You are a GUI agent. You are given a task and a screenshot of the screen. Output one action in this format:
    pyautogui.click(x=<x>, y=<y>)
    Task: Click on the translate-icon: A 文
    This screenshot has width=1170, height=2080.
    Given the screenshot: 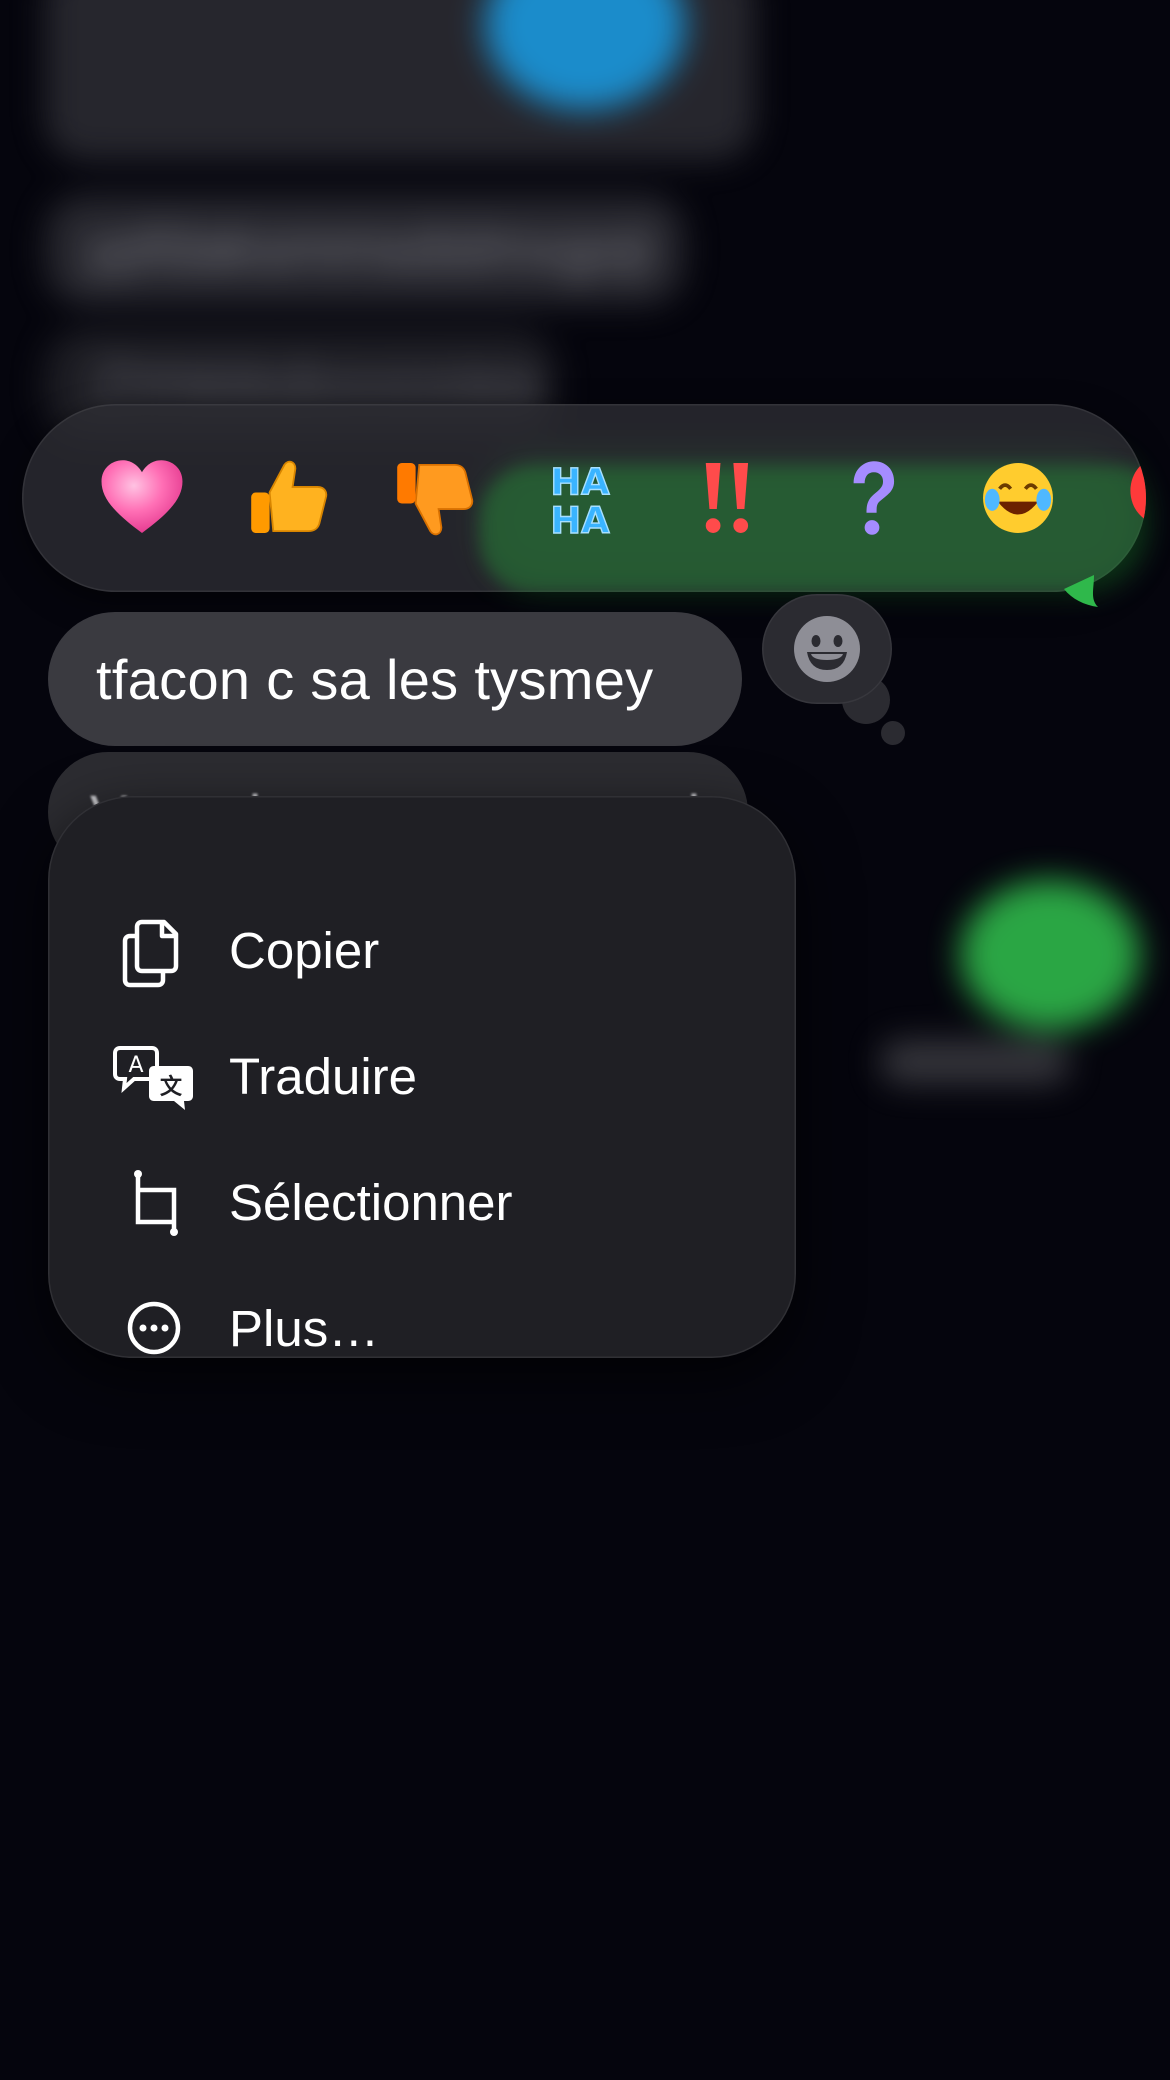 What is the action you would take?
    pyautogui.click(x=154, y=1076)
    